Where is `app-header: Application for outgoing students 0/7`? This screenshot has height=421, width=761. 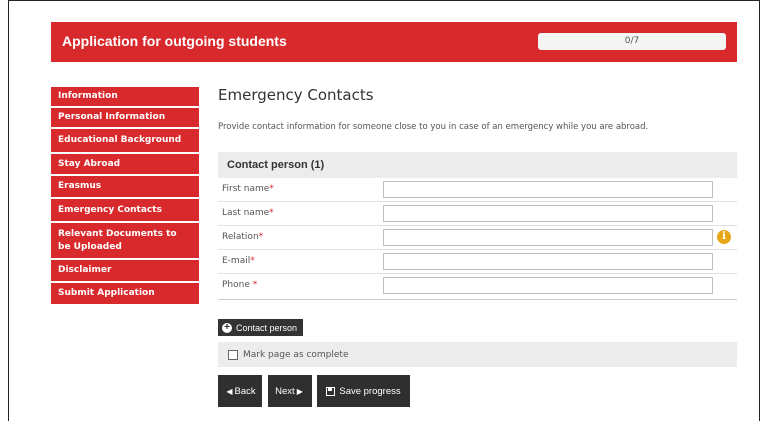
app-header: Application for outgoing students 0/7 is located at coordinates (394, 42).